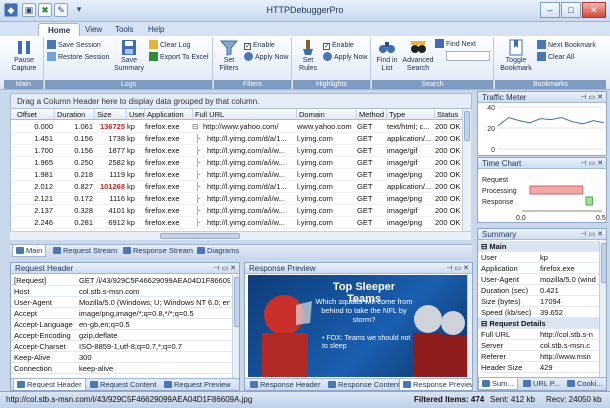  What do you see at coordinates (156, 29) in the screenshot?
I see `tab-help: Help` at bounding box center [156, 29].